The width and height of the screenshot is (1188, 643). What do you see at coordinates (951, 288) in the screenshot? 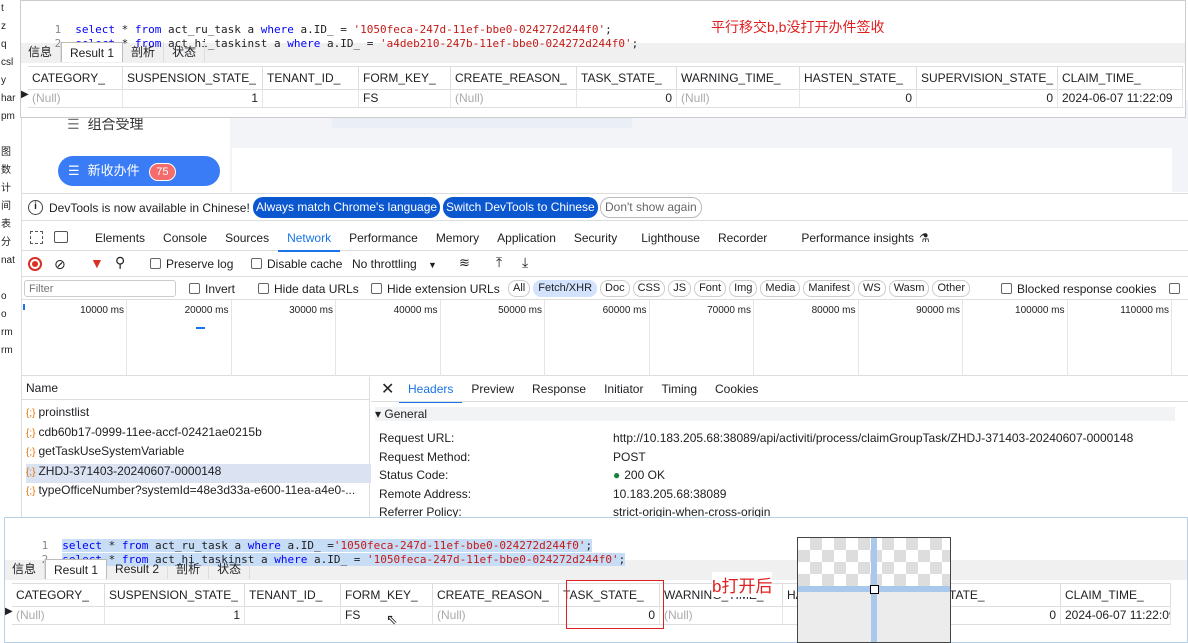
I see `type-chip-other: Other` at bounding box center [951, 288].